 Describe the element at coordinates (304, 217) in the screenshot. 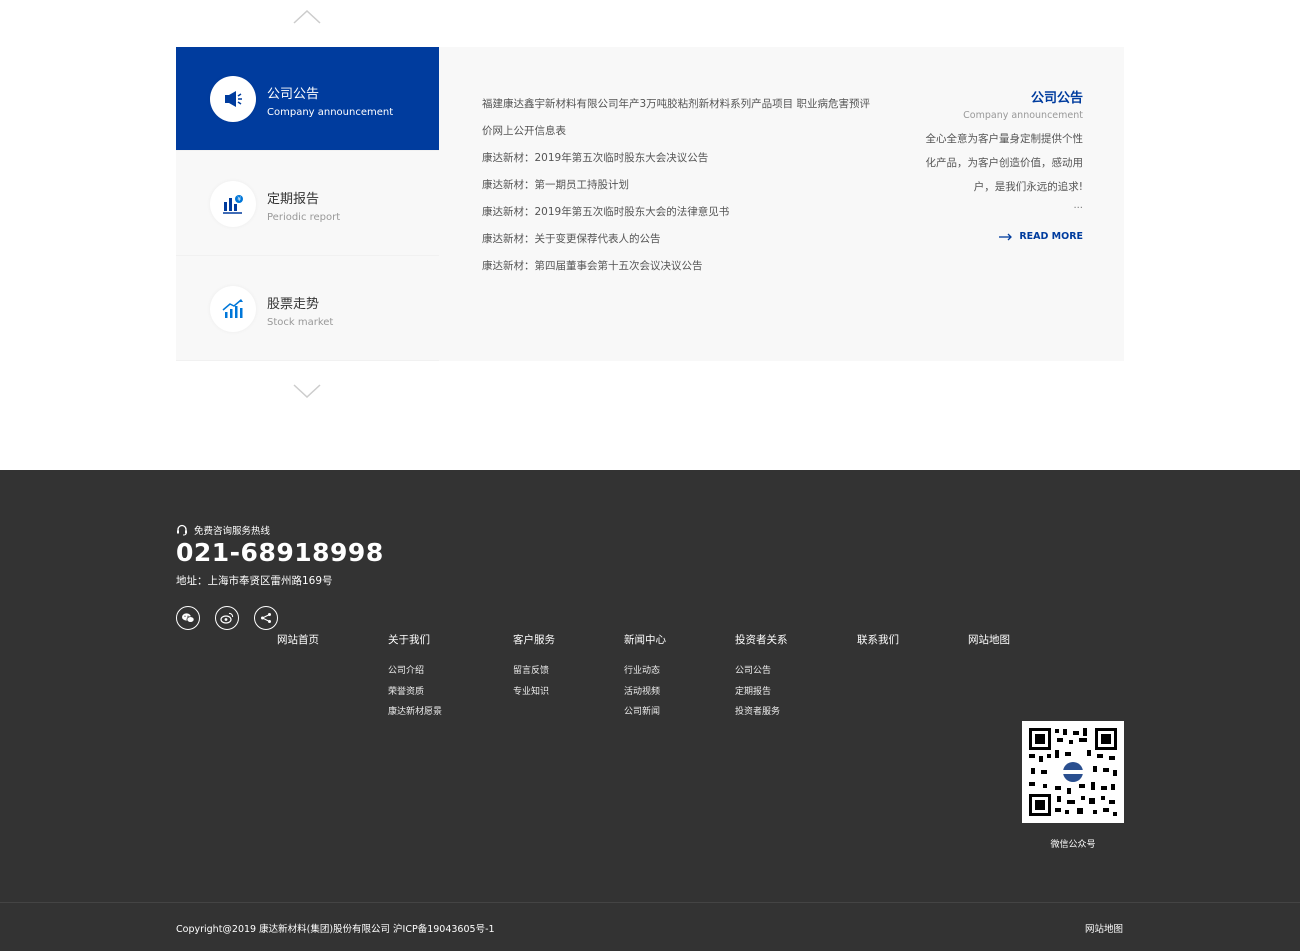

I see `tab-subtitle: Periodic report` at that location.